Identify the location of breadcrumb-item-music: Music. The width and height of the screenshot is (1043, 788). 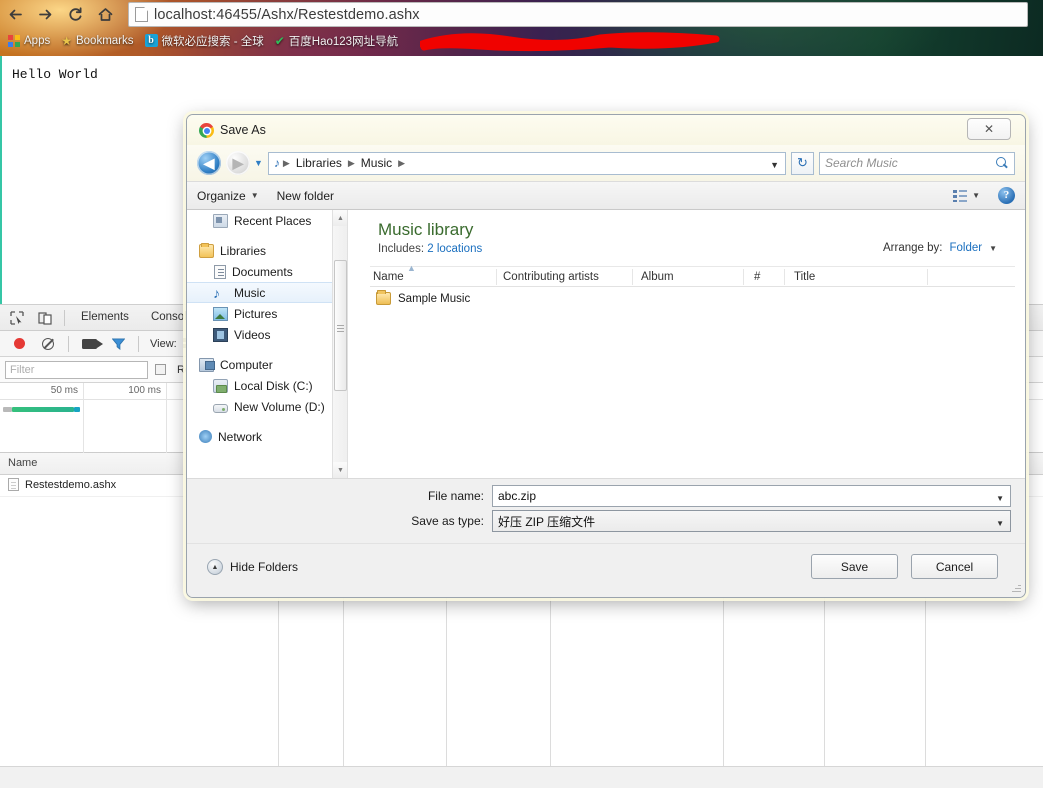
(376, 163).